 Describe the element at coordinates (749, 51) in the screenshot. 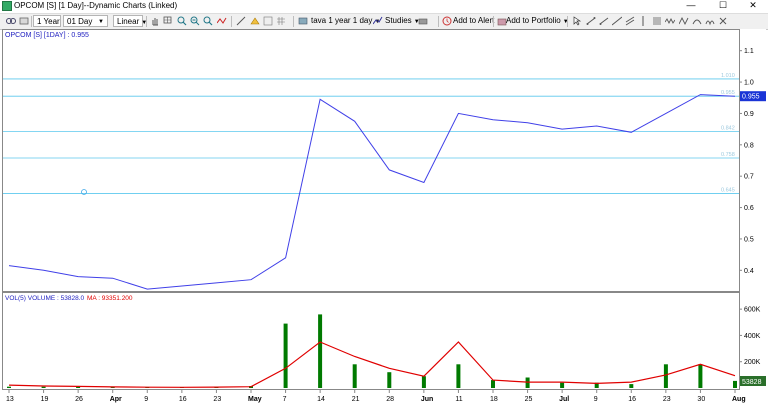

I see `y-tick-label: 1.1` at that location.